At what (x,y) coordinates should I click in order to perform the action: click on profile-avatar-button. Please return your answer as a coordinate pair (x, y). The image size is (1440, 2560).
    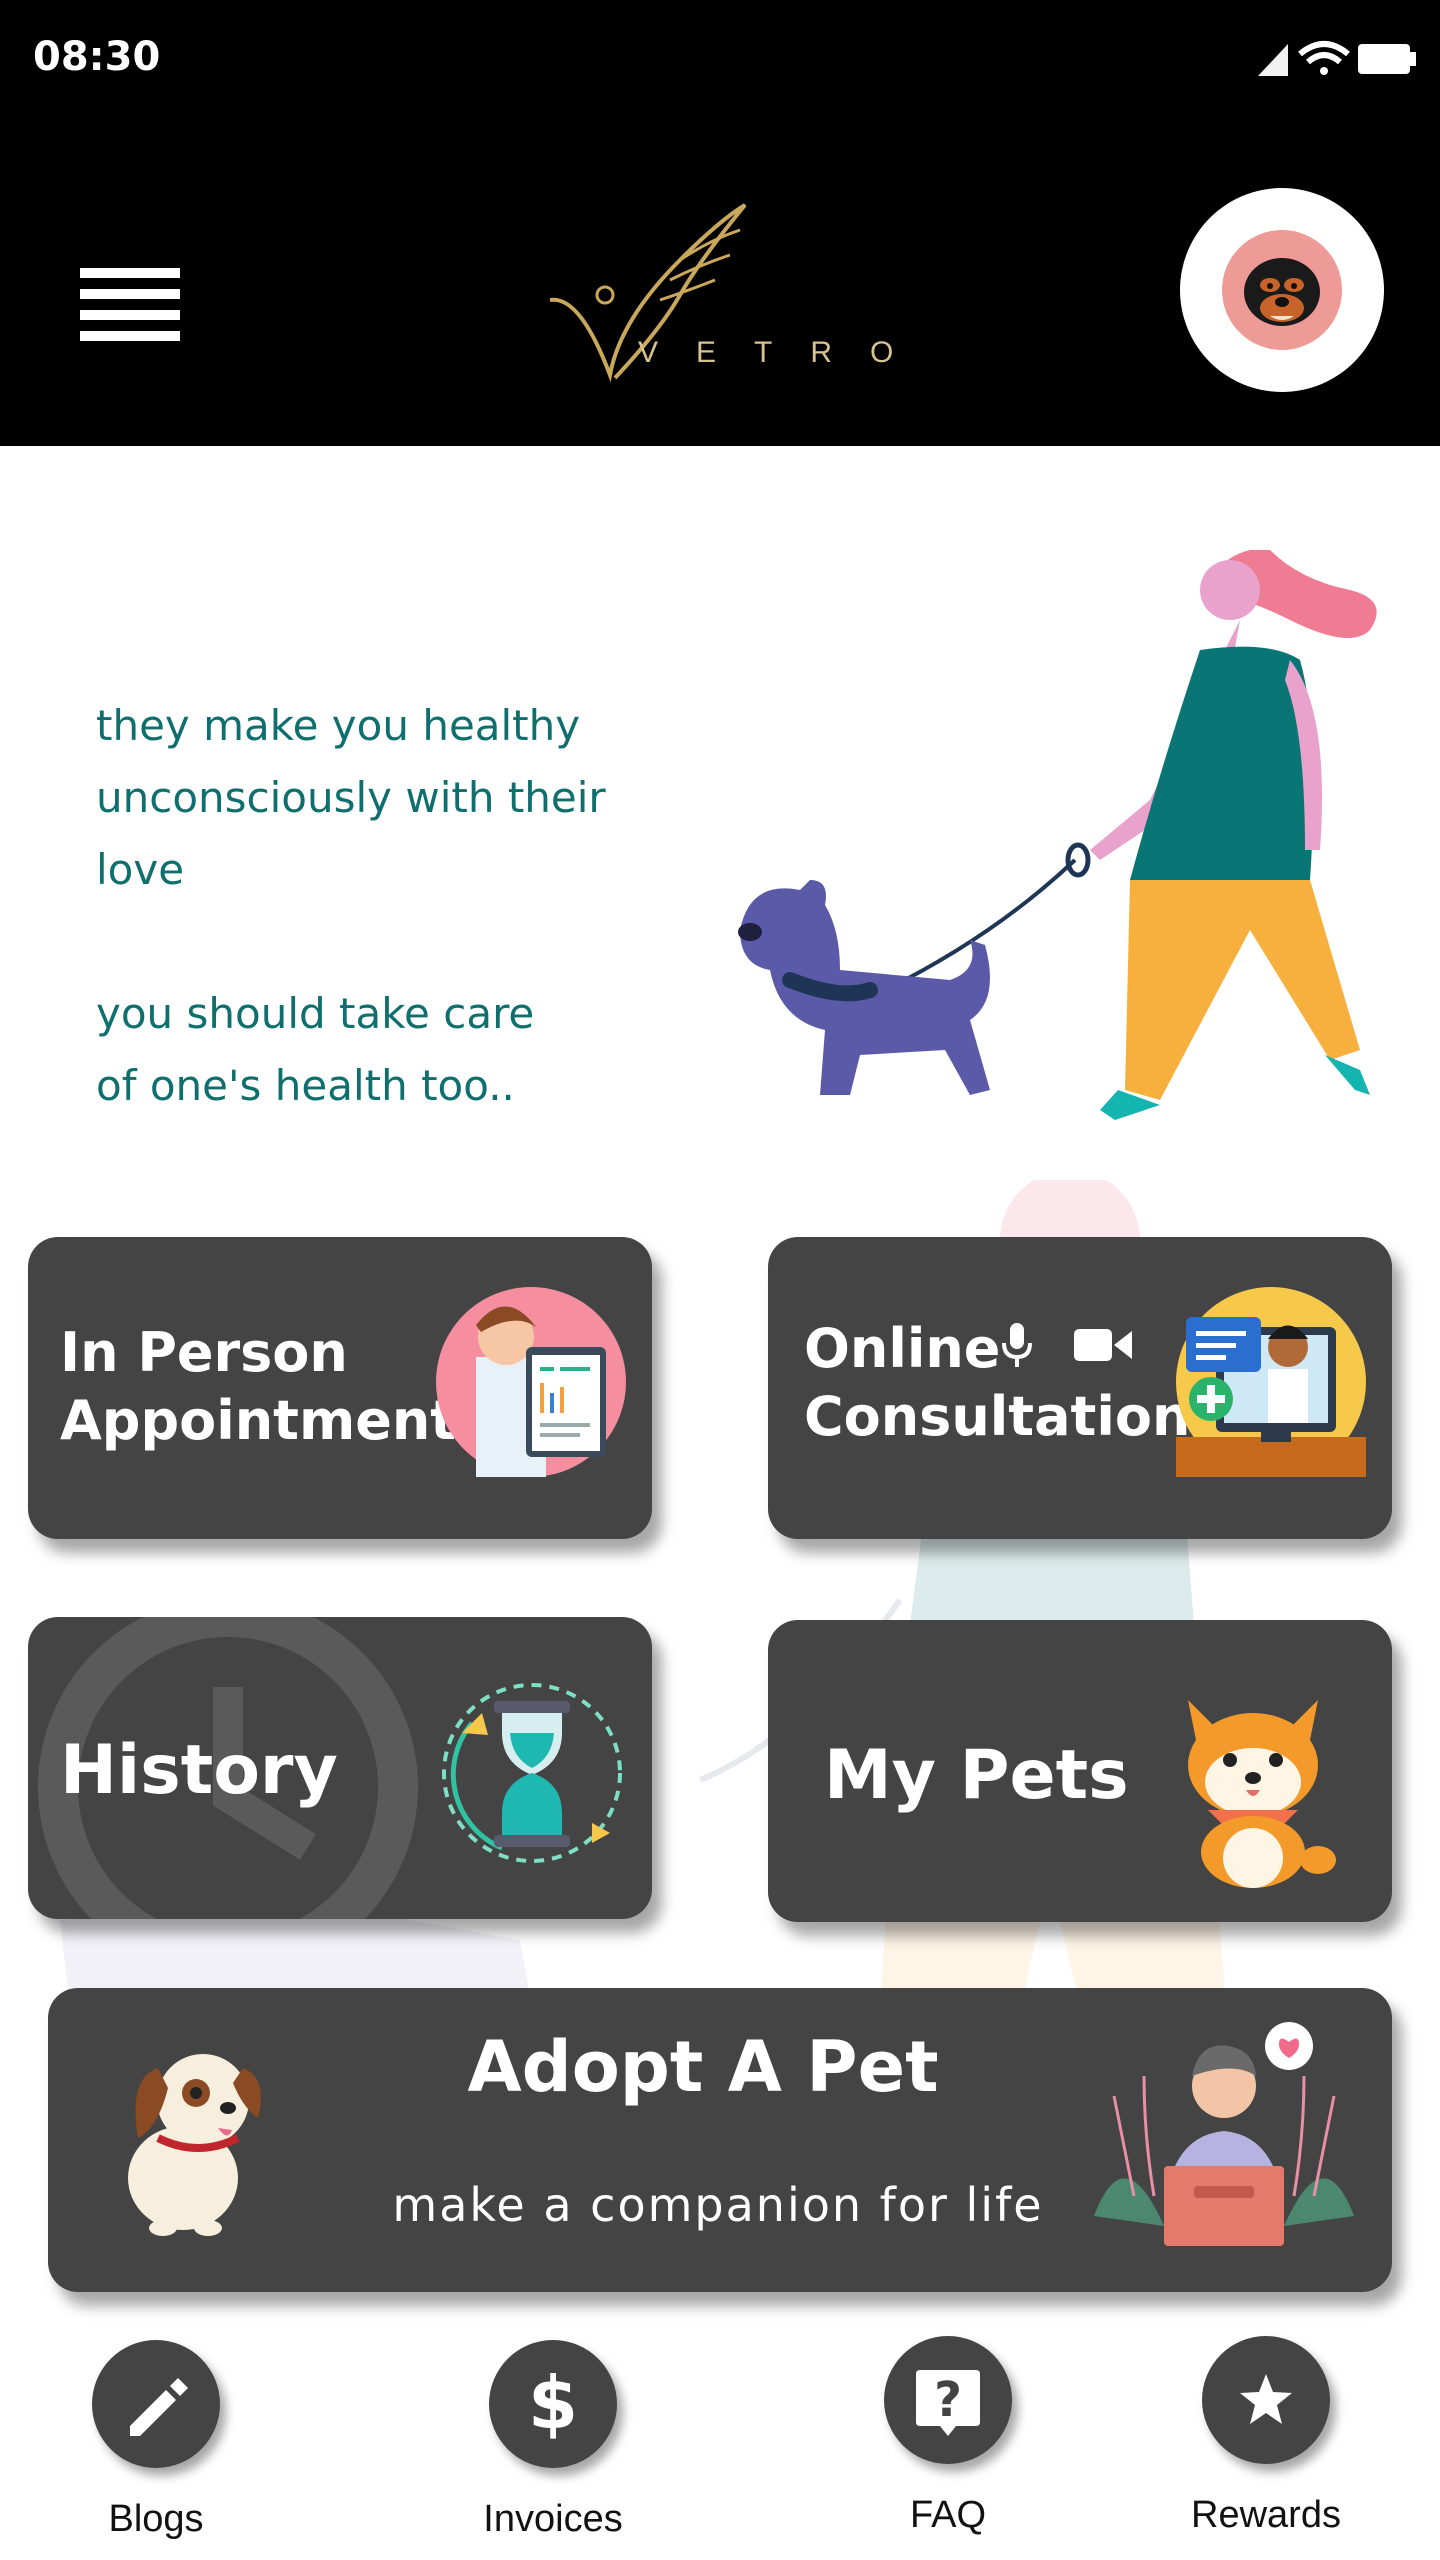
    Looking at the image, I should click on (1282, 290).